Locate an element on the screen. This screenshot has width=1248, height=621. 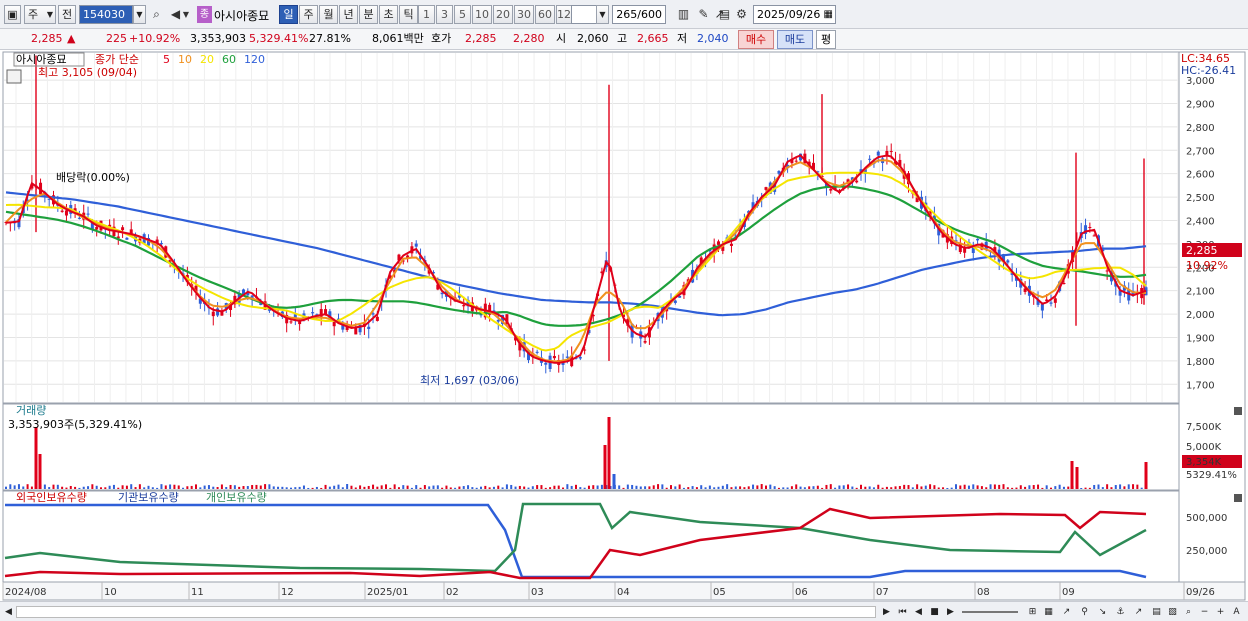
trend-icon: ↘ is located at coordinates (1102, 612).